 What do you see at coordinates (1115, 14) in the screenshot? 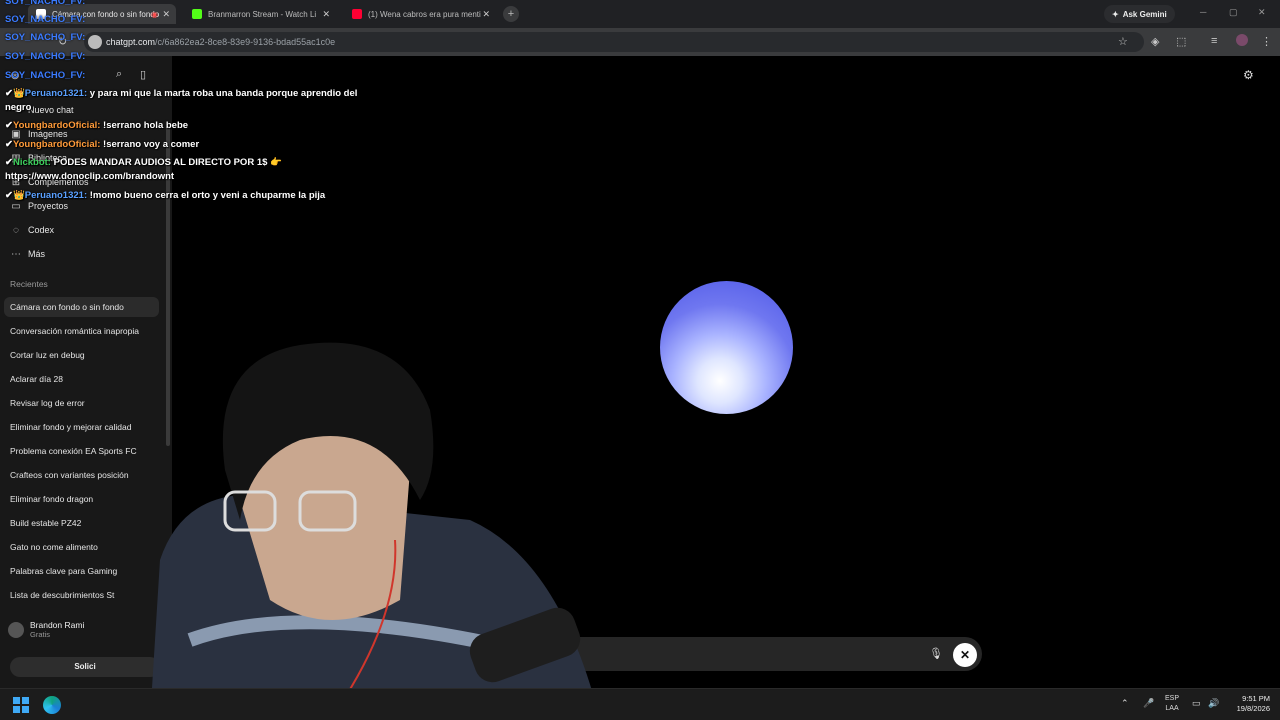
I see `gemini-icon: ✦` at bounding box center [1115, 14].